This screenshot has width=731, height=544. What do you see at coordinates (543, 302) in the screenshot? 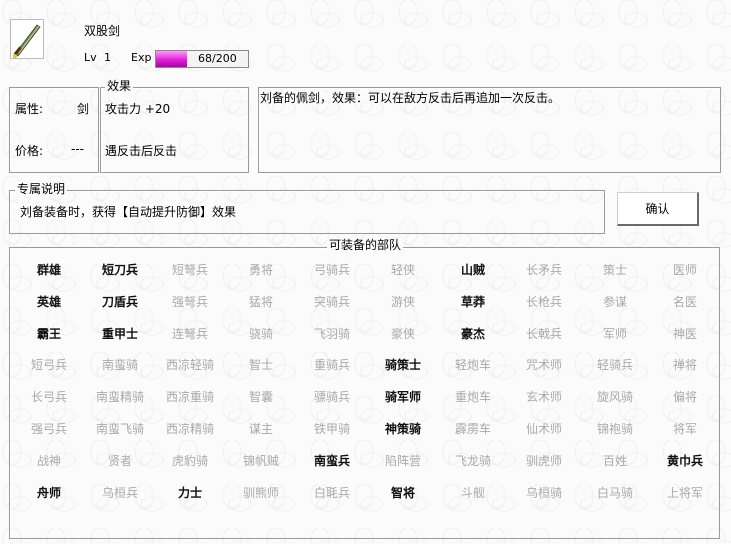
I see `unit-item: 长枪兵` at bounding box center [543, 302].